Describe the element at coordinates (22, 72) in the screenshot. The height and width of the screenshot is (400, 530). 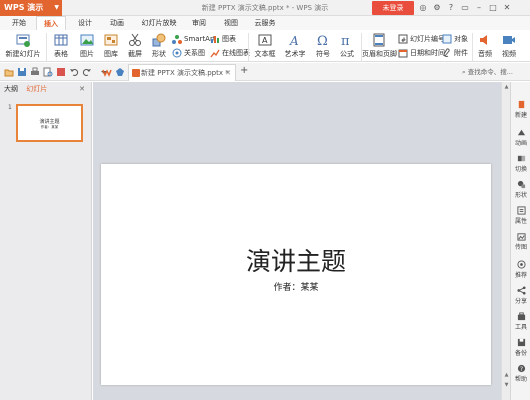
I see `save-icon` at that location.